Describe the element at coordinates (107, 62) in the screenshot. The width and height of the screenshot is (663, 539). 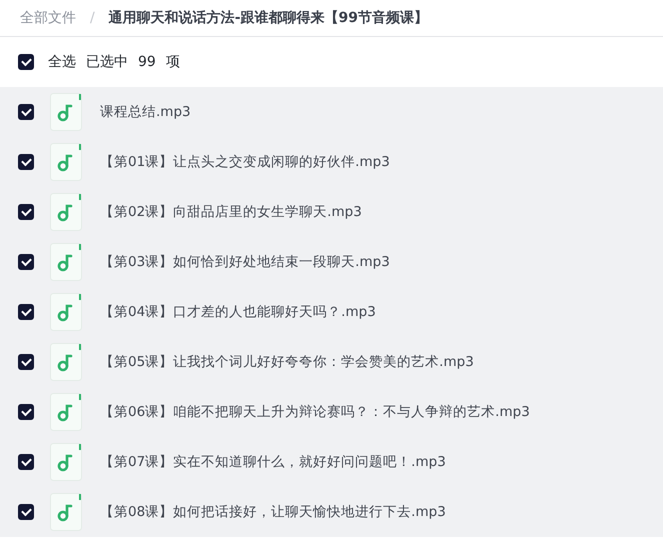
I see `selected-label: 已选中` at that location.